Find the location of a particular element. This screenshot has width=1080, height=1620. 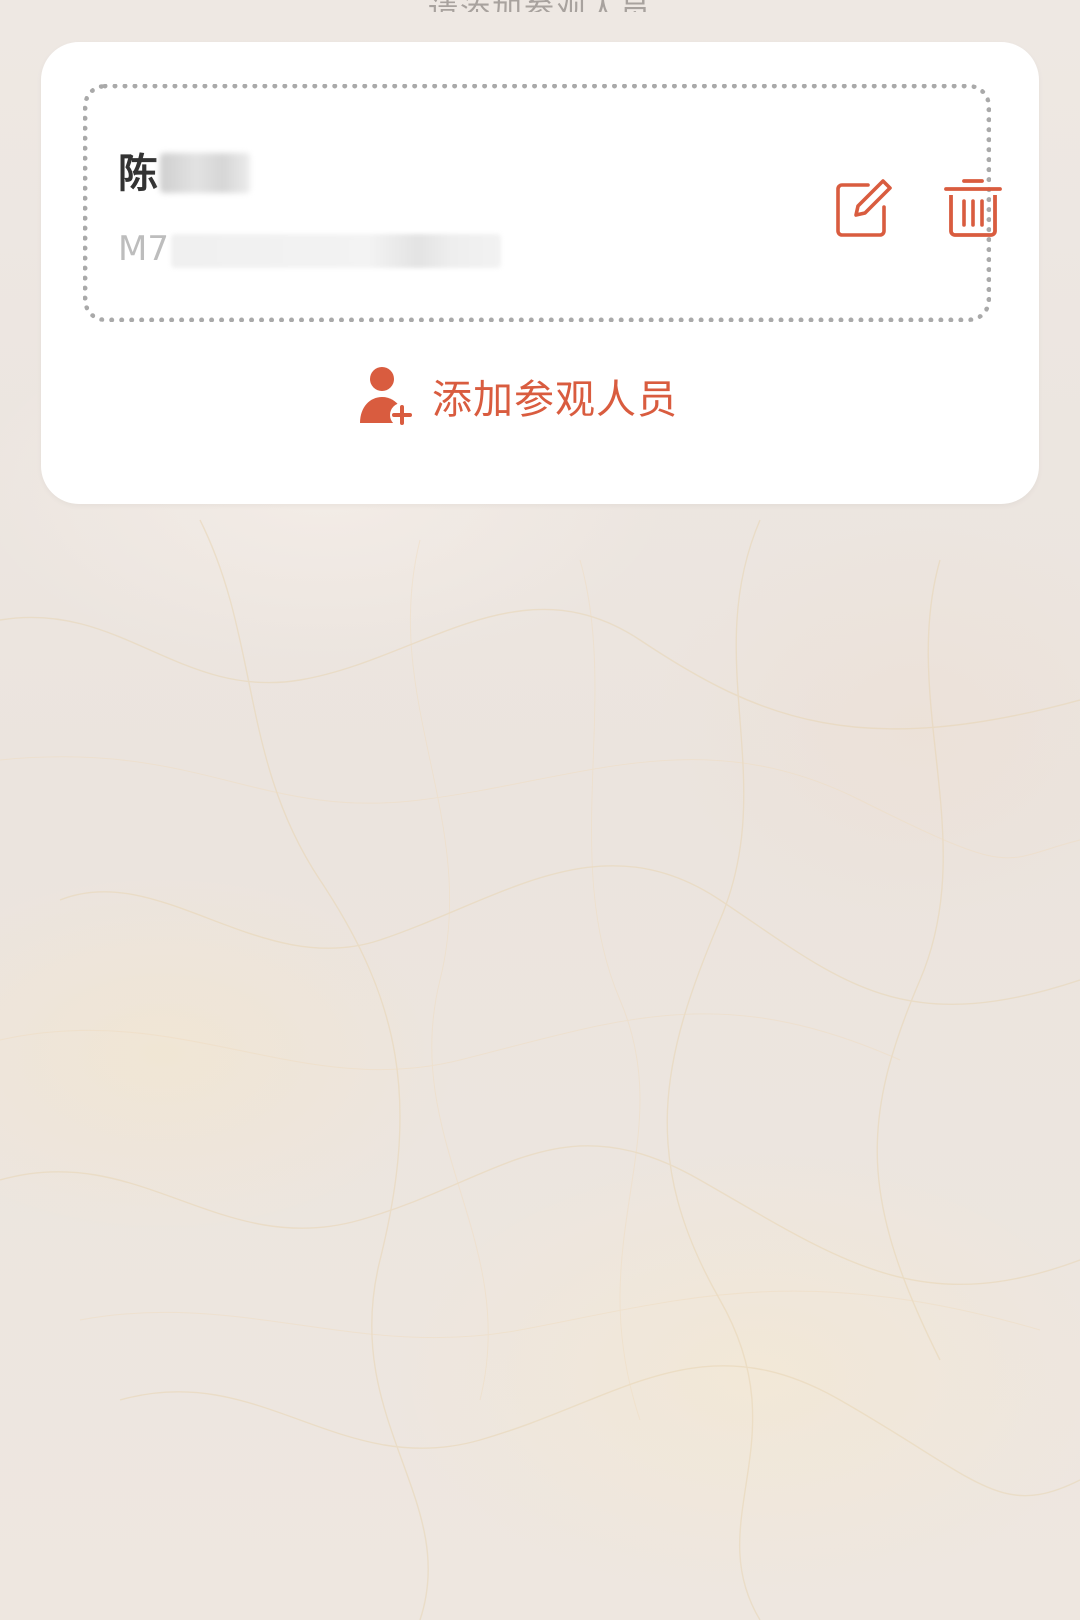

visitor-name-row: 陈 is located at coordinates (184, 174).